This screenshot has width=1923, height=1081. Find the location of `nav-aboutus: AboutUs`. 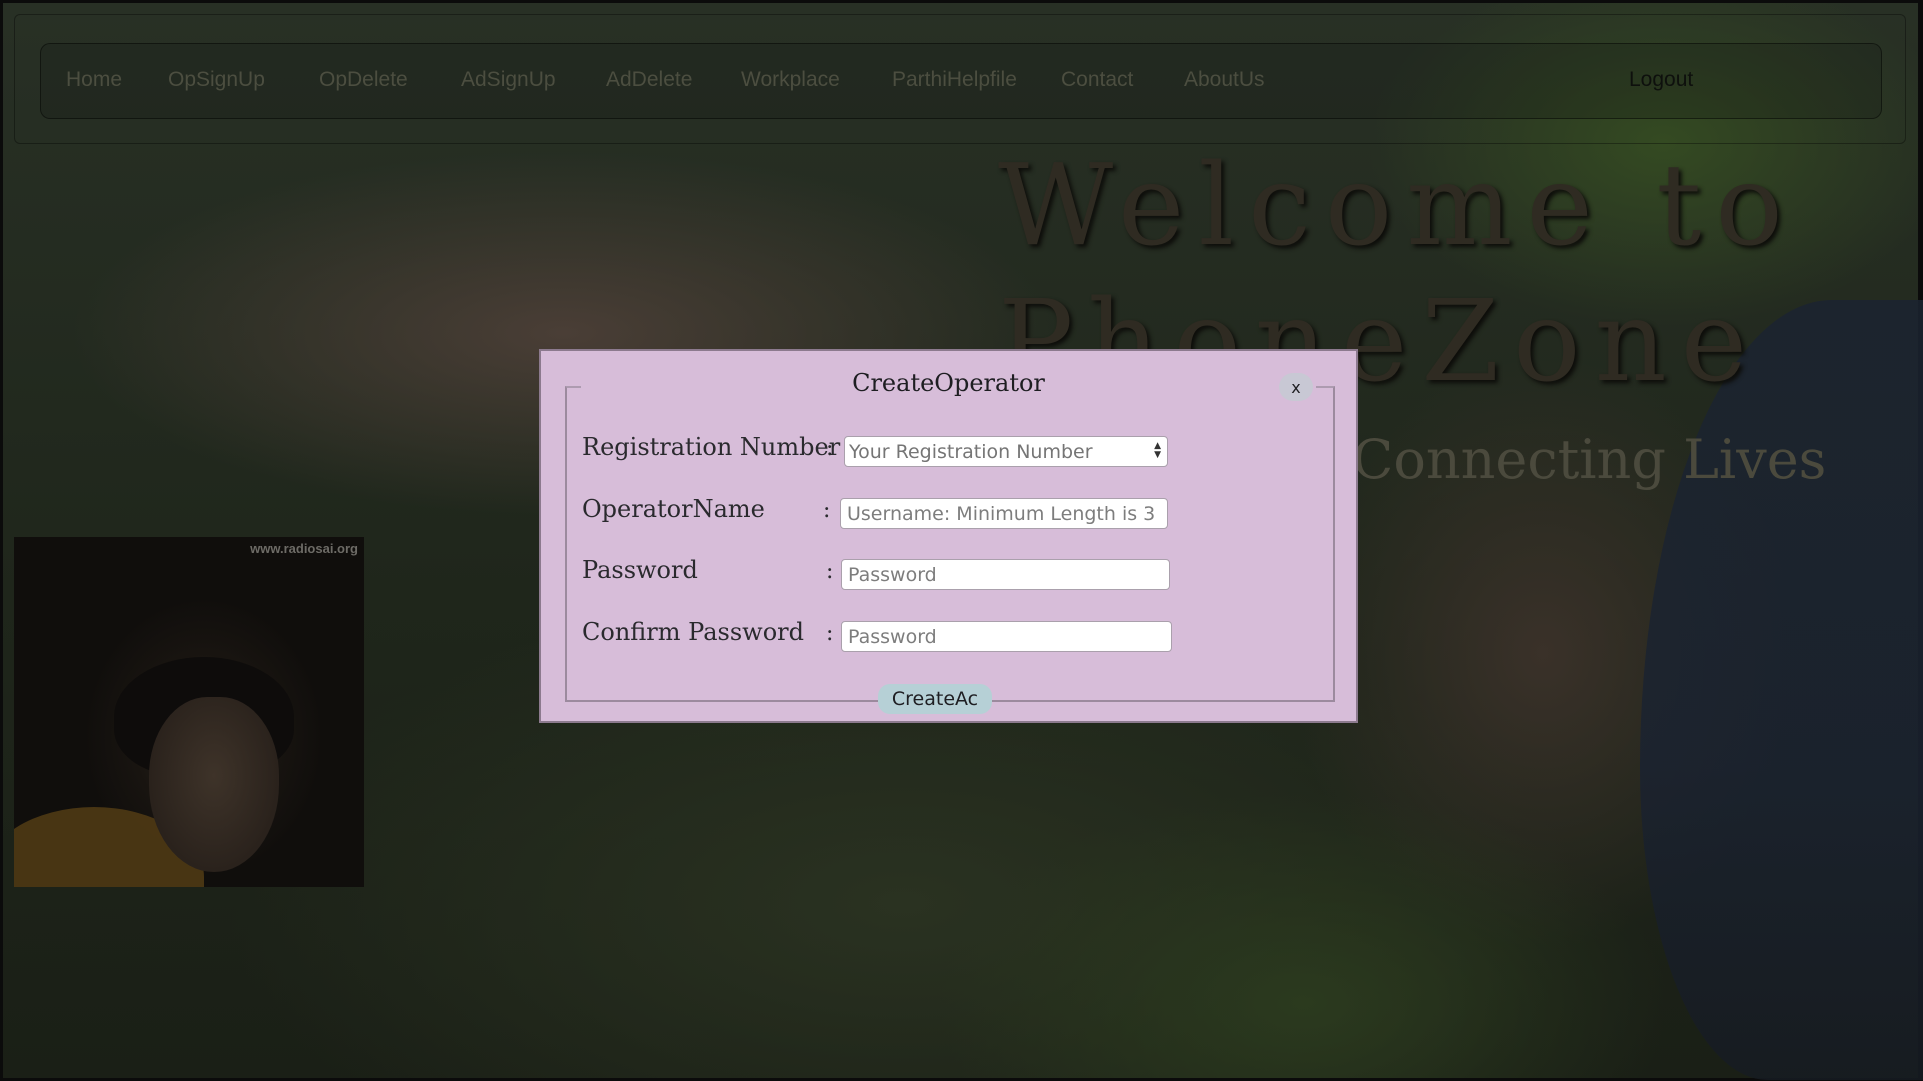

nav-aboutus: AboutUs is located at coordinates (1224, 80).